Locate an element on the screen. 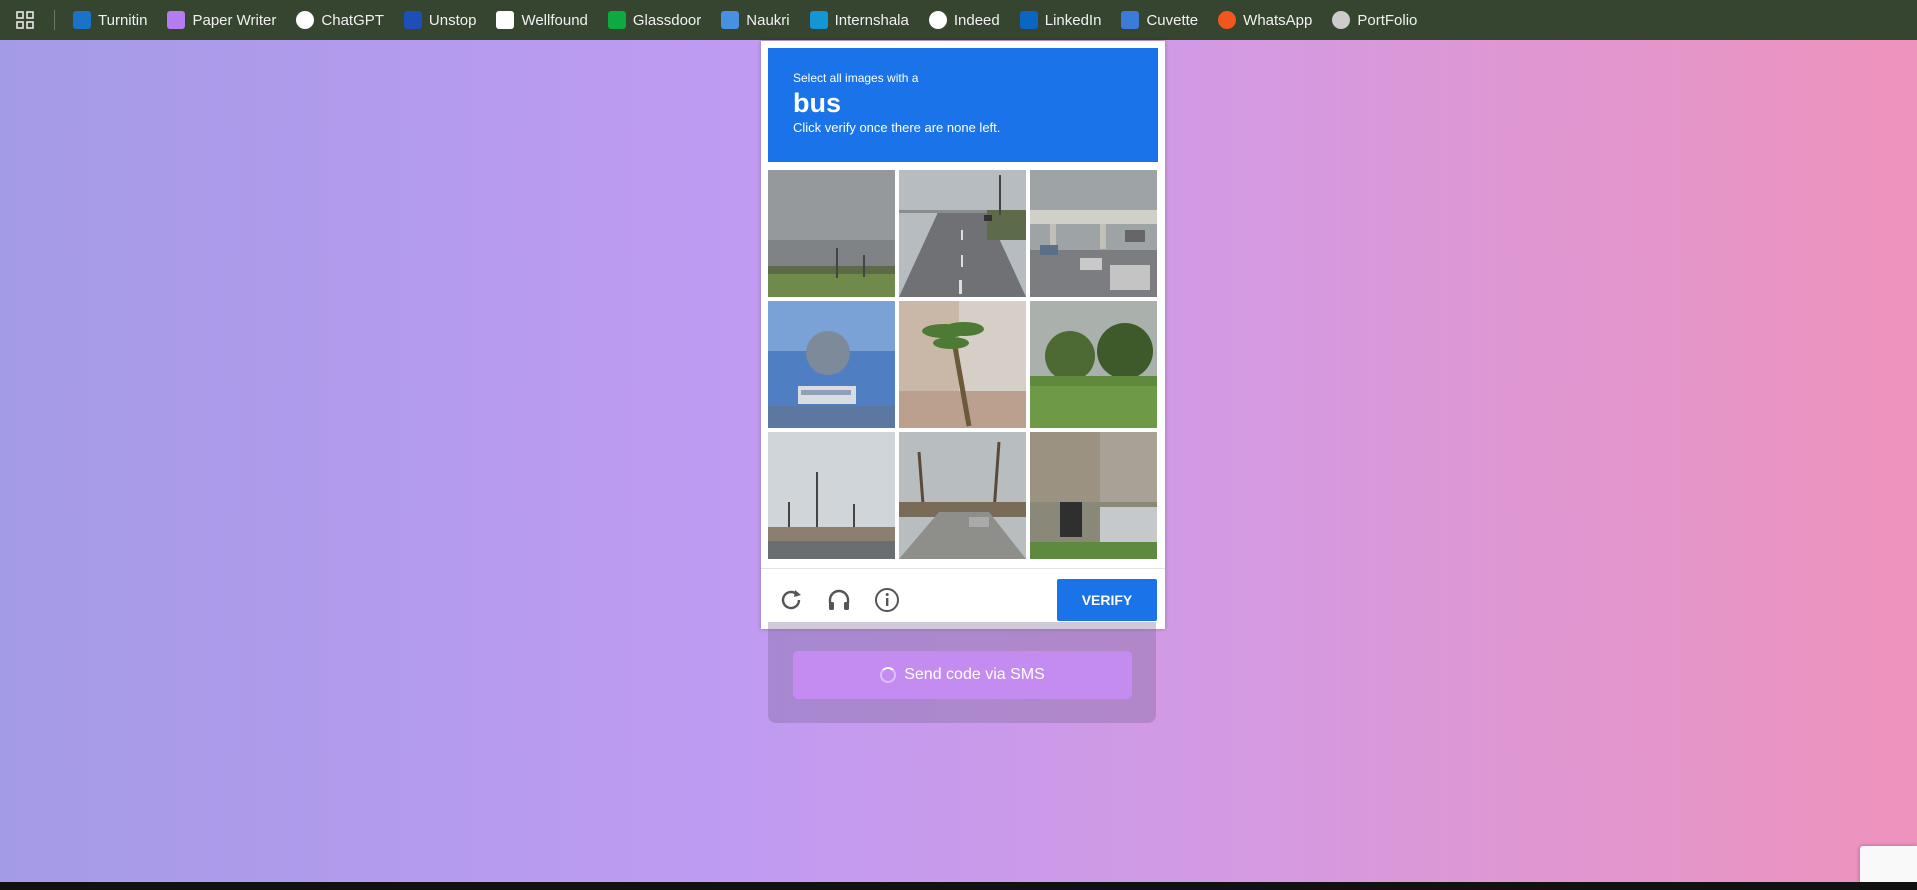  bookmark-turnitin: Turnitin is located at coordinates (110, 20).